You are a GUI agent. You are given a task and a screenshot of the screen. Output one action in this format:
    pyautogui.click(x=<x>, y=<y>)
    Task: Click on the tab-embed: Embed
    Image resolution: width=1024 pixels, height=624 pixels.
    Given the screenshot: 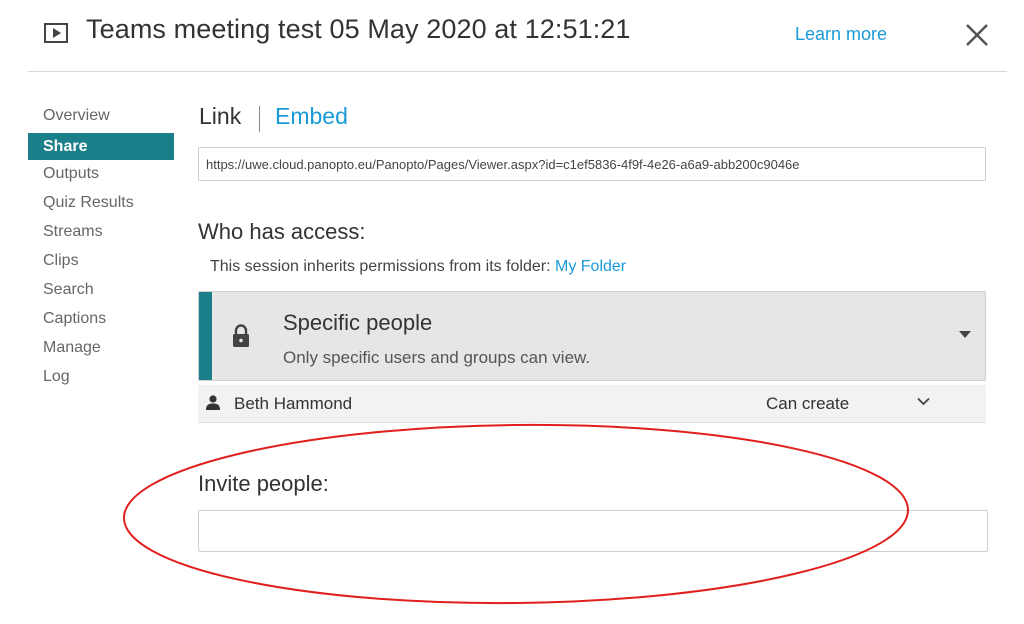 What is the action you would take?
    pyautogui.click(x=311, y=116)
    